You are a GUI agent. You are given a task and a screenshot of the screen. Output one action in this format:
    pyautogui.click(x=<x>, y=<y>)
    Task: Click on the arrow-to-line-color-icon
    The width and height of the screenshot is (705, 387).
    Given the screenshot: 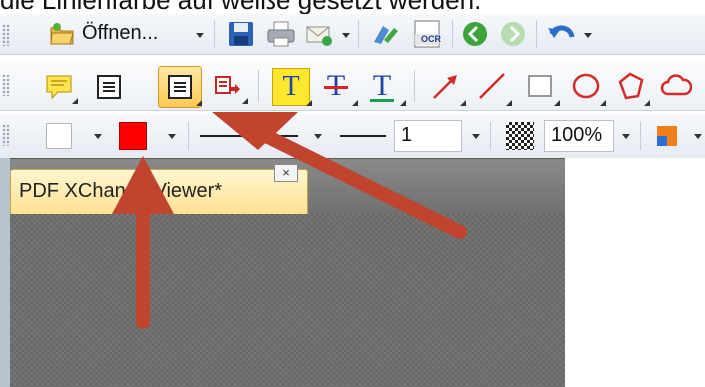 What is the action you would take?
    pyautogui.click(x=143, y=242)
    